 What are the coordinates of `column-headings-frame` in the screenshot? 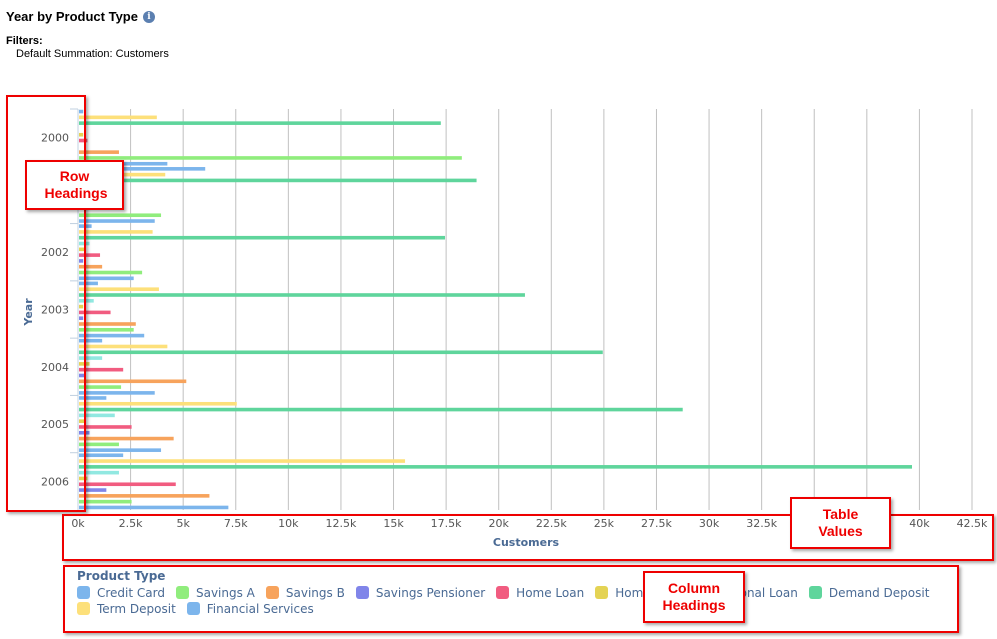 It's located at (511, 599).